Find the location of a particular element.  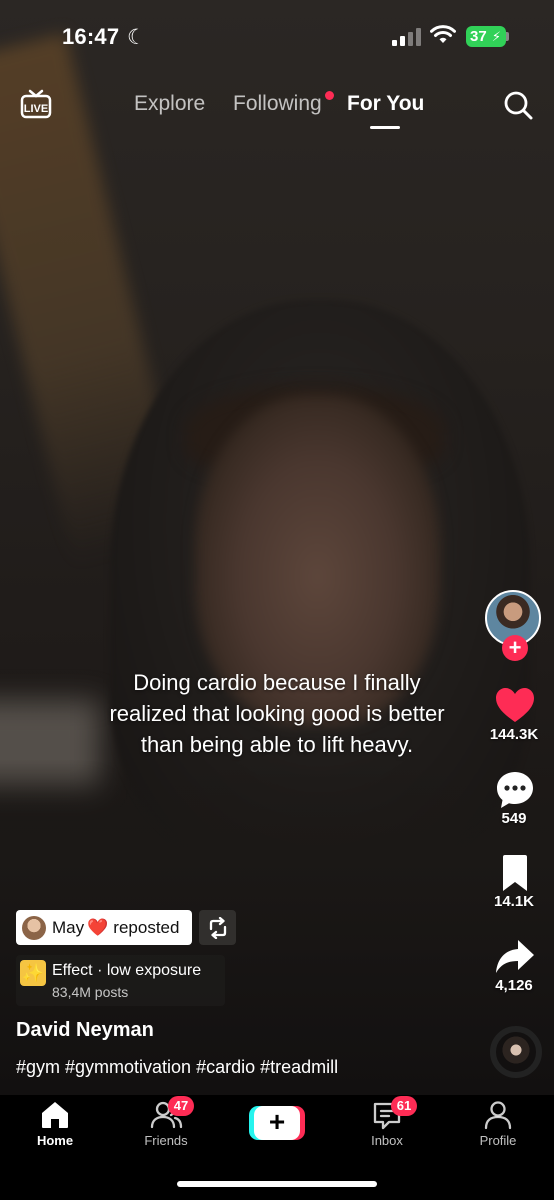

active-tab-underline is located at coordinates (385, 127).